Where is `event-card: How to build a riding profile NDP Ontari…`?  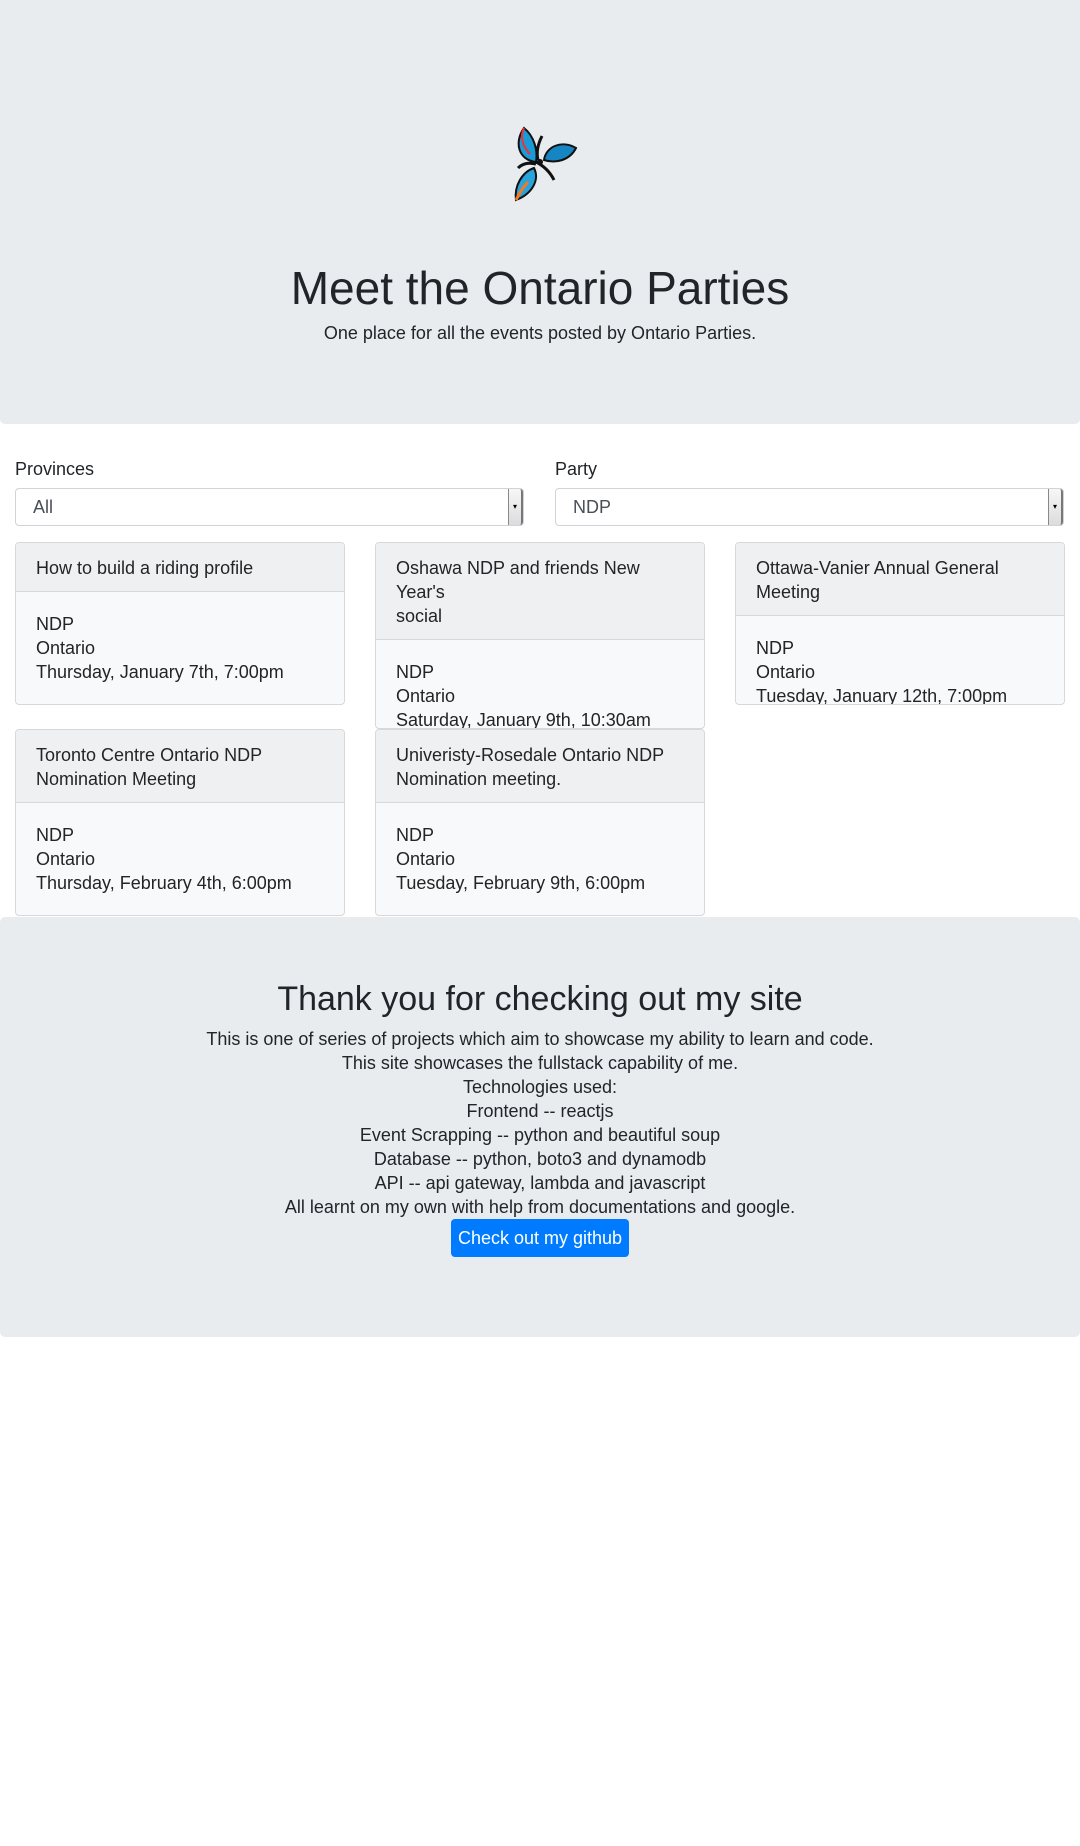
event-card: How to build a riding profile NDP Ontari… is located at coordinates (180, 623).